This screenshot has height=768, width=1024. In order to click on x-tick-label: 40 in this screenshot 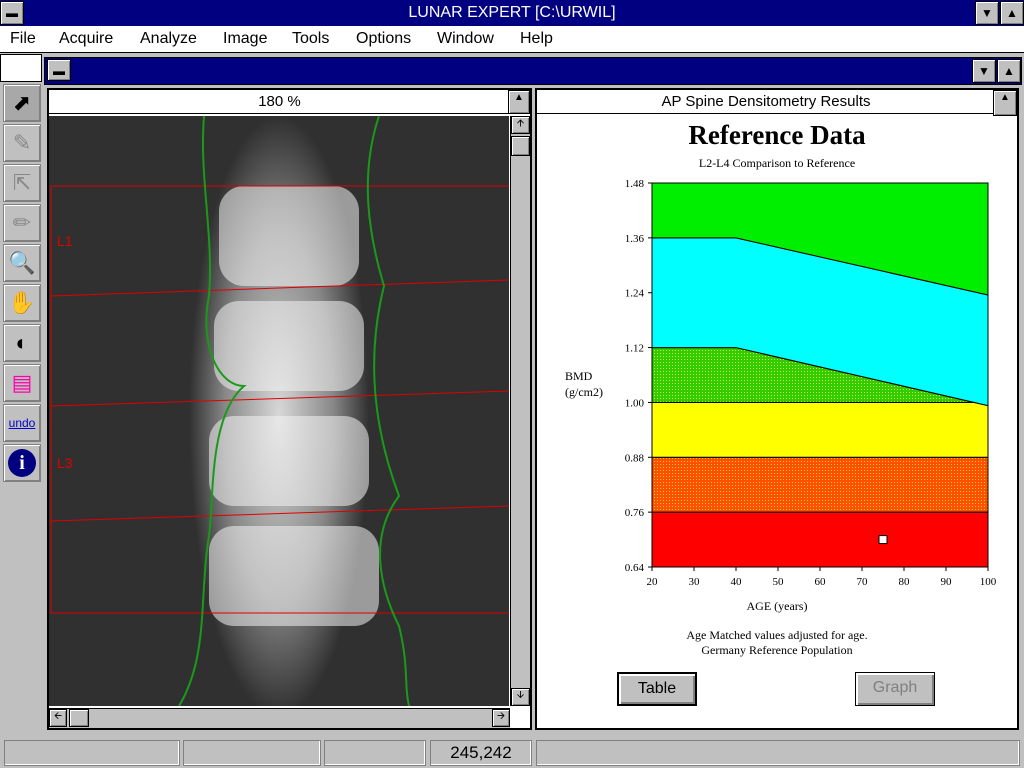, I will do `click(737, 582)`.